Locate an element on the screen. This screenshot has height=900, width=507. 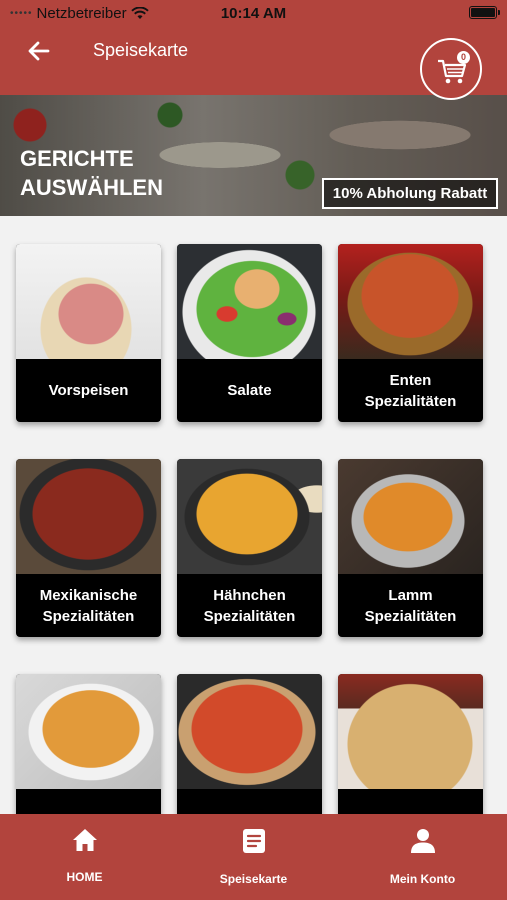
battery-icon is located at coordinates (484, 12).